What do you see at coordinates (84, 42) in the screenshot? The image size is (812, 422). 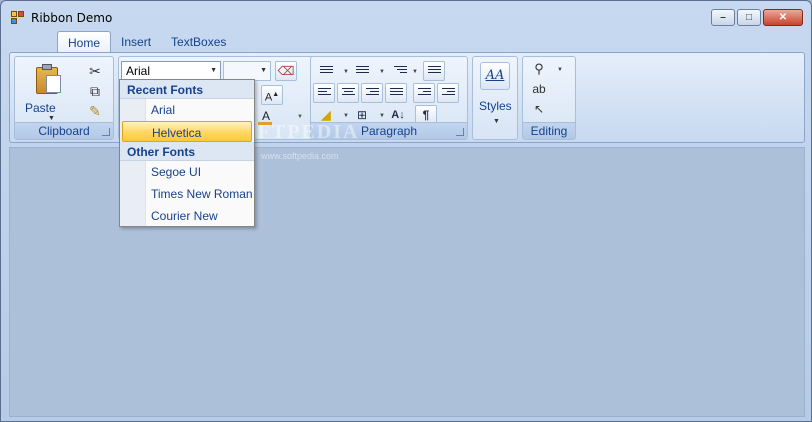 I see `tab-home: Home` at bounding box center [84, 42].